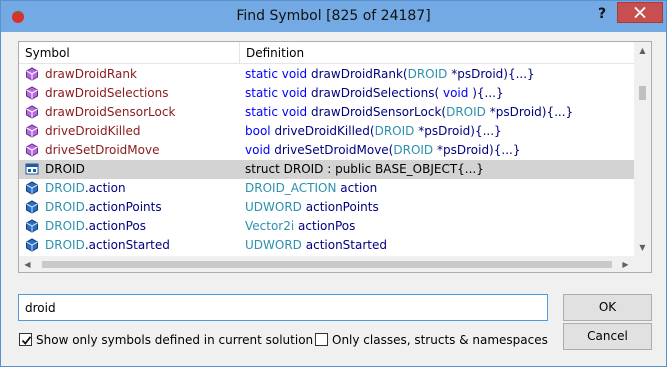 Image resolution: width=667 pixels, height=367 pixels. I want to click on checkmark-icon, so click(26, 340).